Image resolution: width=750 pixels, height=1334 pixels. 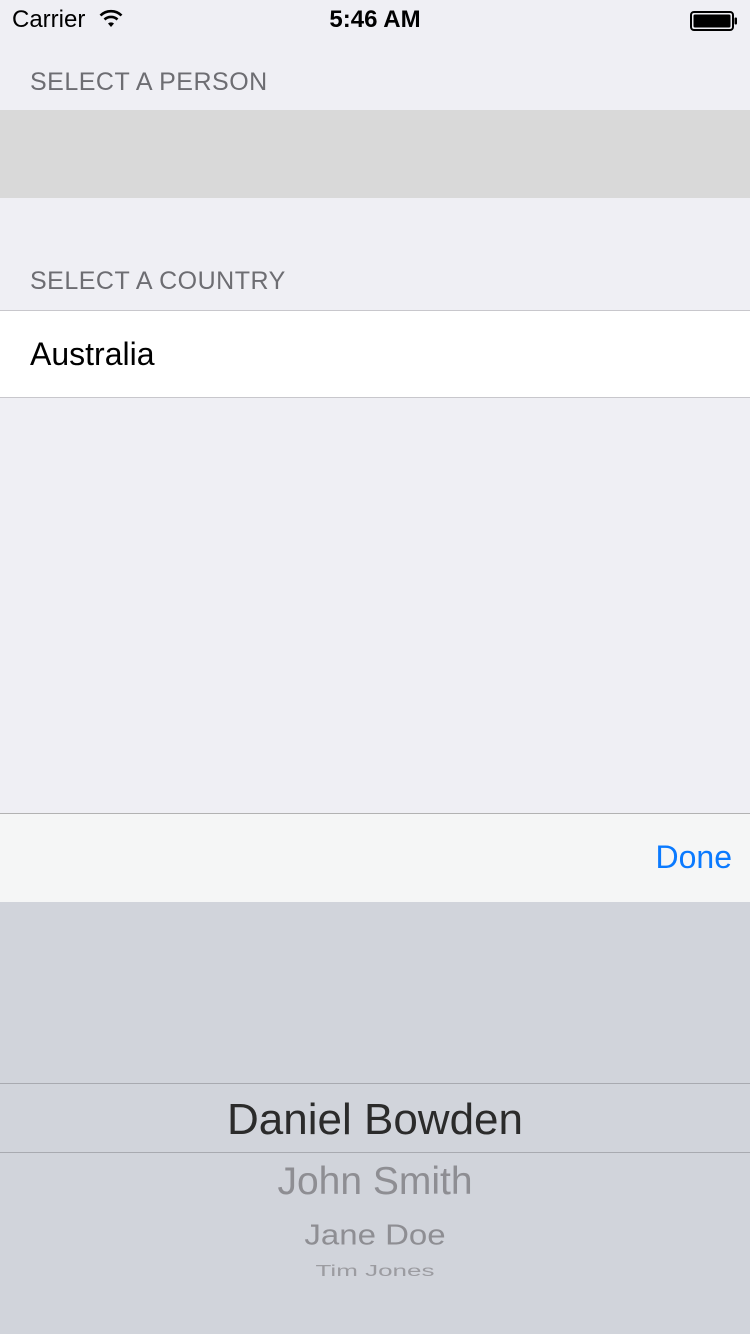 What do you see at coordinates (375, 1083) in the screenshot?
I see `picker-selection-top-line` at bounding box center [375, 1083].